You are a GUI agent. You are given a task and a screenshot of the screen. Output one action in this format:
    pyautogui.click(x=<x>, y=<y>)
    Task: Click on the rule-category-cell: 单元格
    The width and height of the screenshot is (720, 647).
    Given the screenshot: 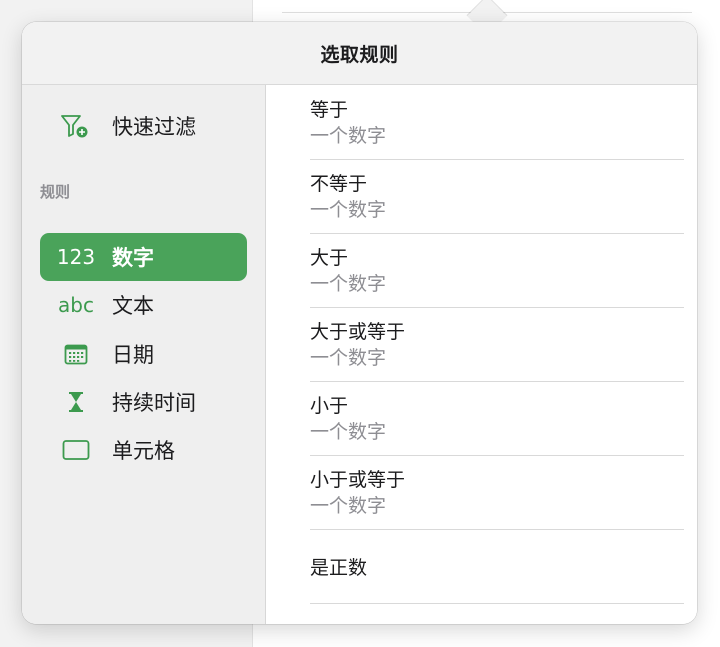 What is the action you would take?
    pyautogui.click(x=143, y=450)
    